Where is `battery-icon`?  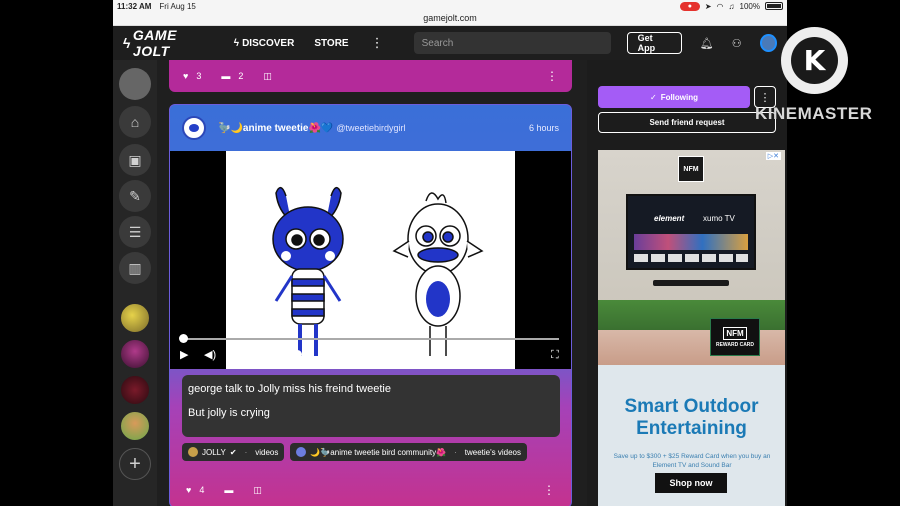
battery-icon is located at coordinates (774, 6).